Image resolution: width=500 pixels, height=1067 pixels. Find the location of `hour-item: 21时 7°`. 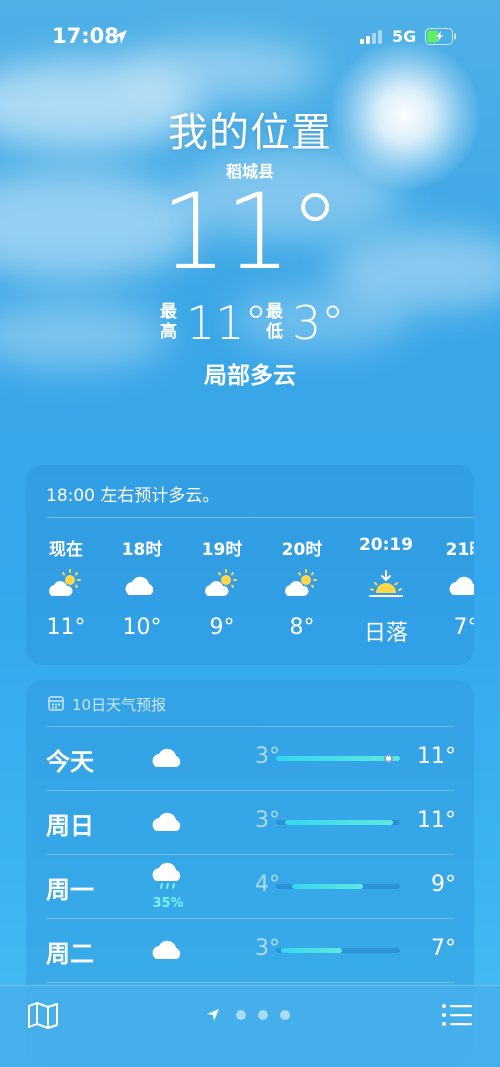

hour-item: 21时 7° is located at coordinates (452, 587).